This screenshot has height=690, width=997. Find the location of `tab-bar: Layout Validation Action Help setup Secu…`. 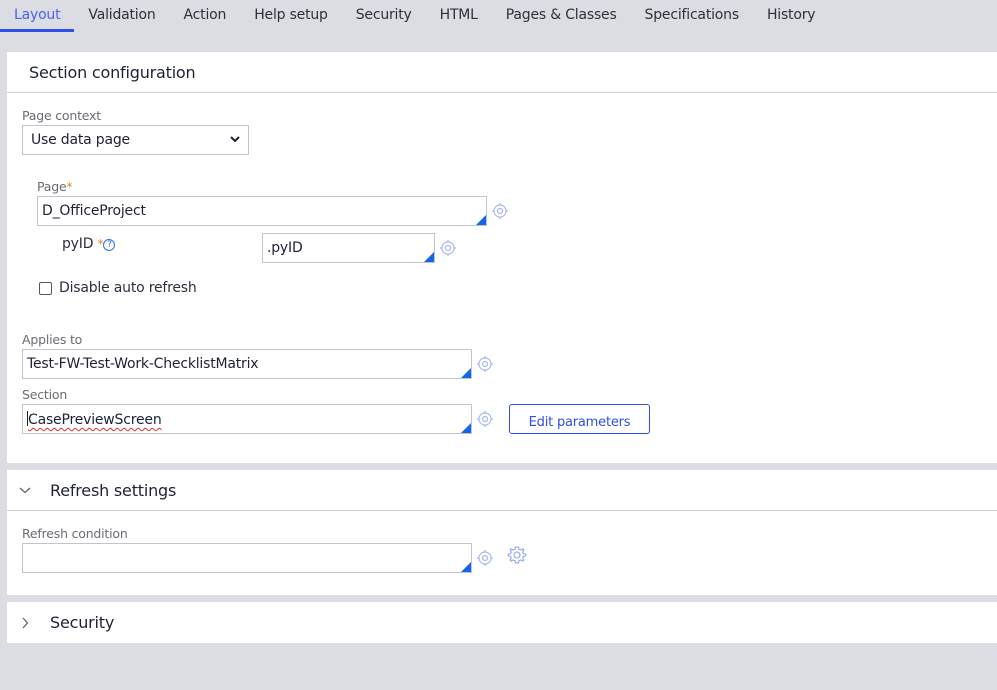

tab-bar: Layout Validation Action Help setup Secu… is located at coordinates (498, 16).